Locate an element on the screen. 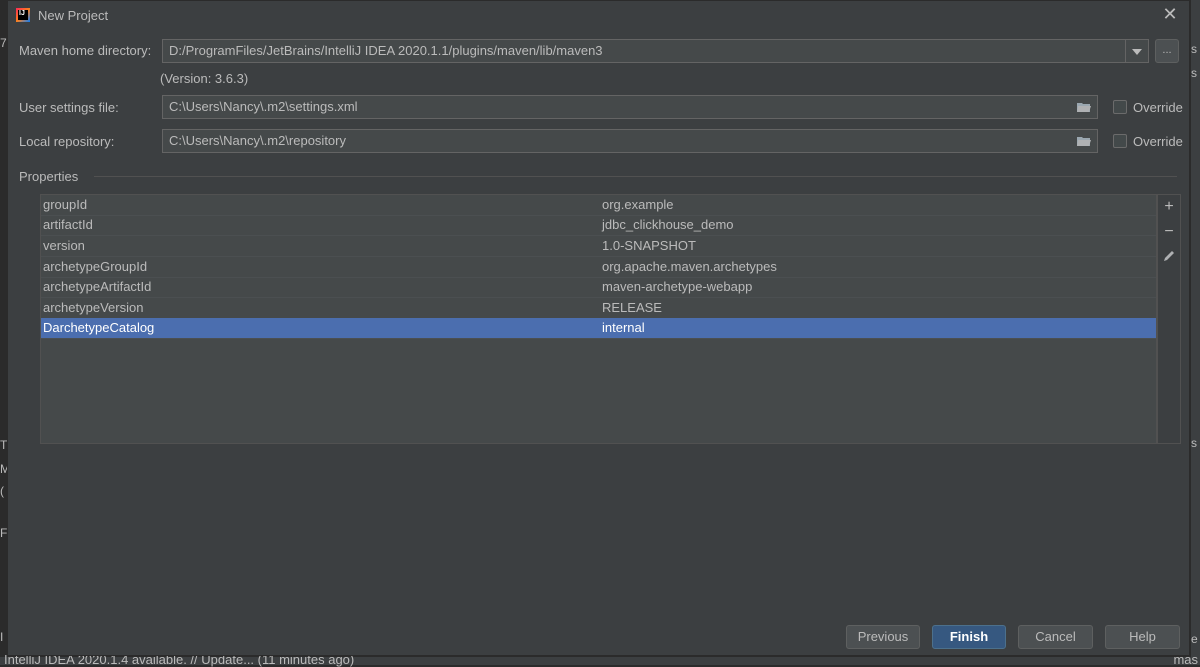  chevron-down-icon is located at coordinates (1136, 51).